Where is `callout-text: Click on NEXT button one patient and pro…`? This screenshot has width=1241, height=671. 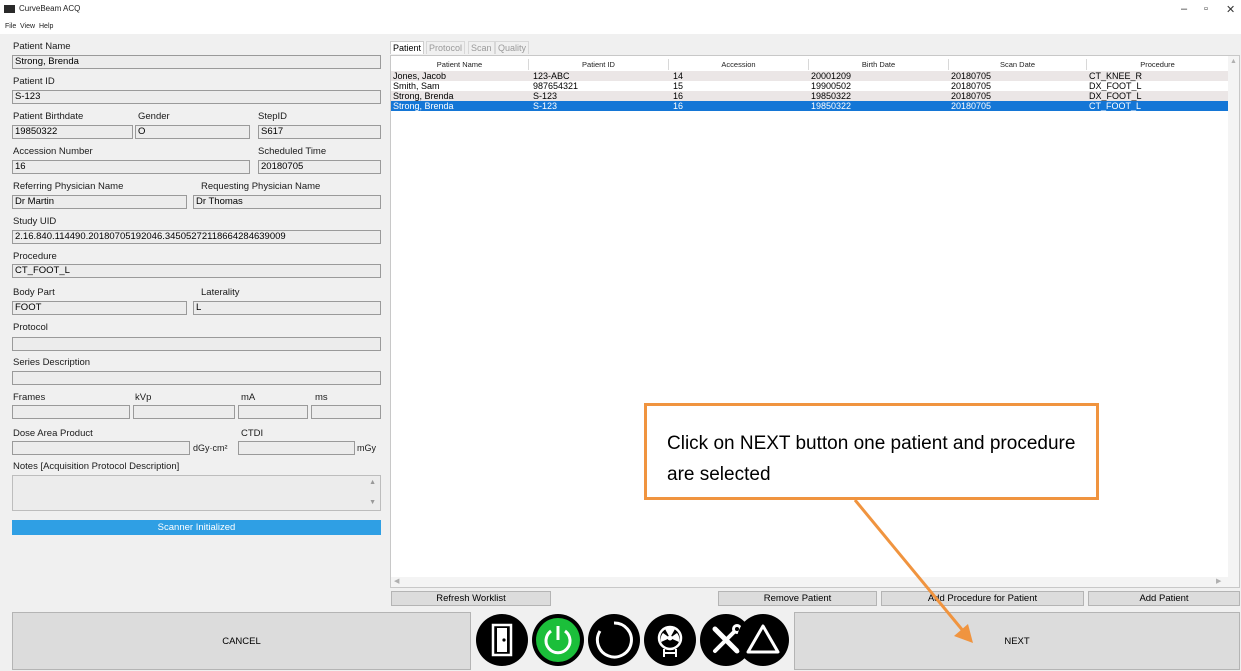
callout-text: Click on NEXT button one patient and pro… is located at coordinates (871, 459).